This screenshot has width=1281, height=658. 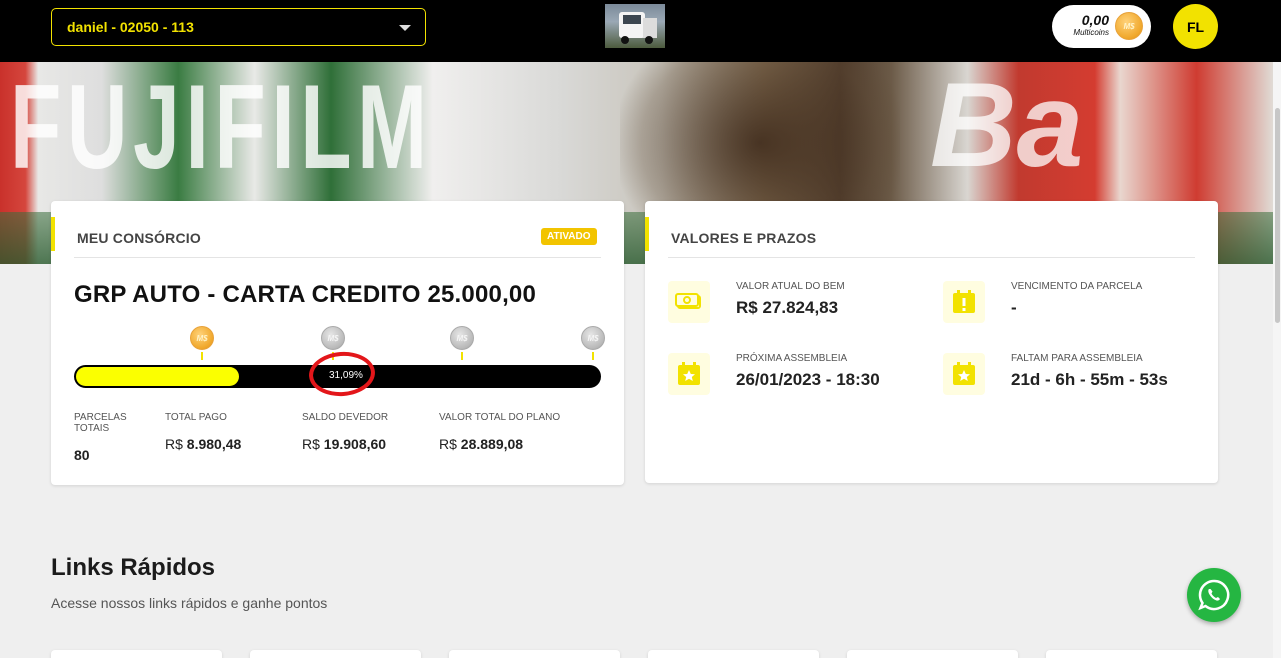 I want to click on vehicle-thumbnail, so click(x=635, y=26).